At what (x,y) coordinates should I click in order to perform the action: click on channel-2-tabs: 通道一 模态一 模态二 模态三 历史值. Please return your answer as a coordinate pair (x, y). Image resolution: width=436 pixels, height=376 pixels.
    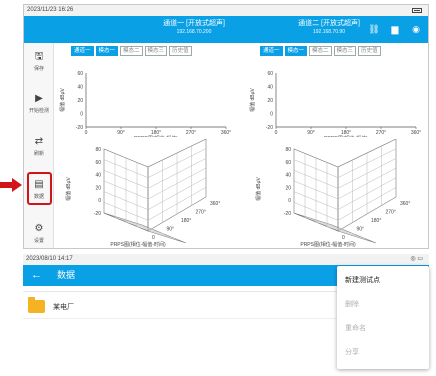
    Looking at the image, I should click on (320, 51).